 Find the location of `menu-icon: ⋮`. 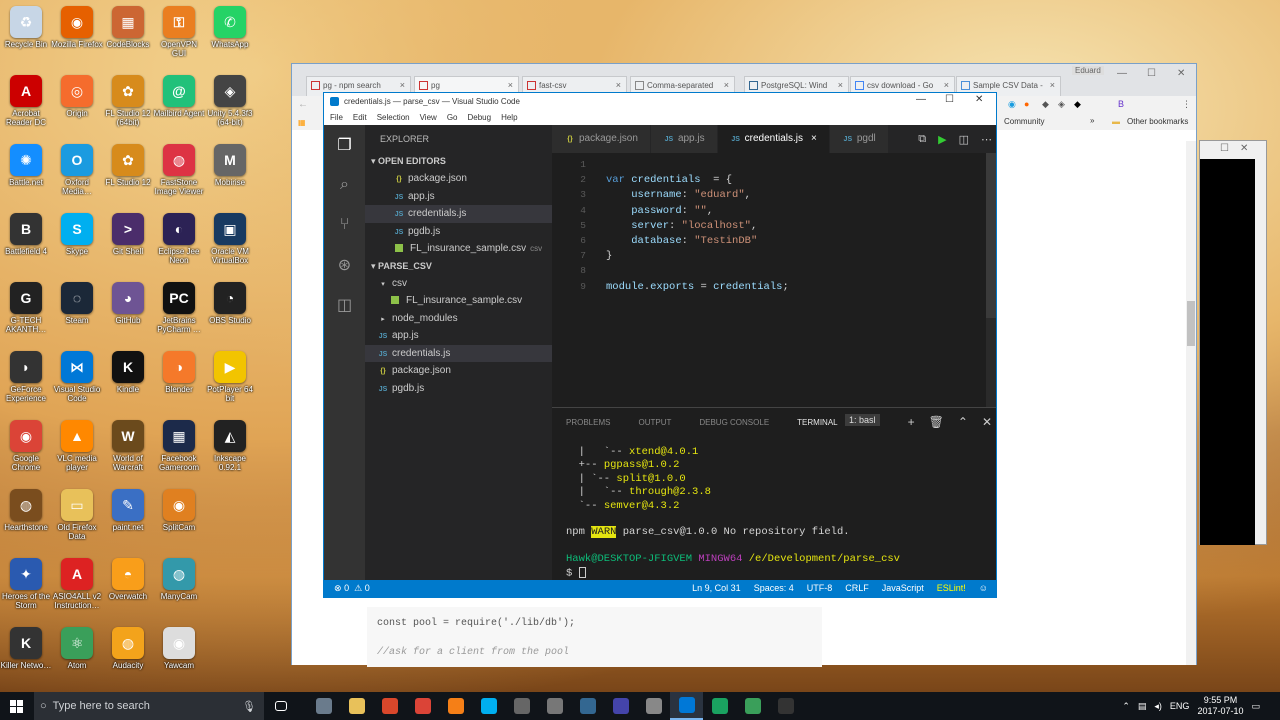

menu-icon: ⋮ is located at coordinates (1186, 104).